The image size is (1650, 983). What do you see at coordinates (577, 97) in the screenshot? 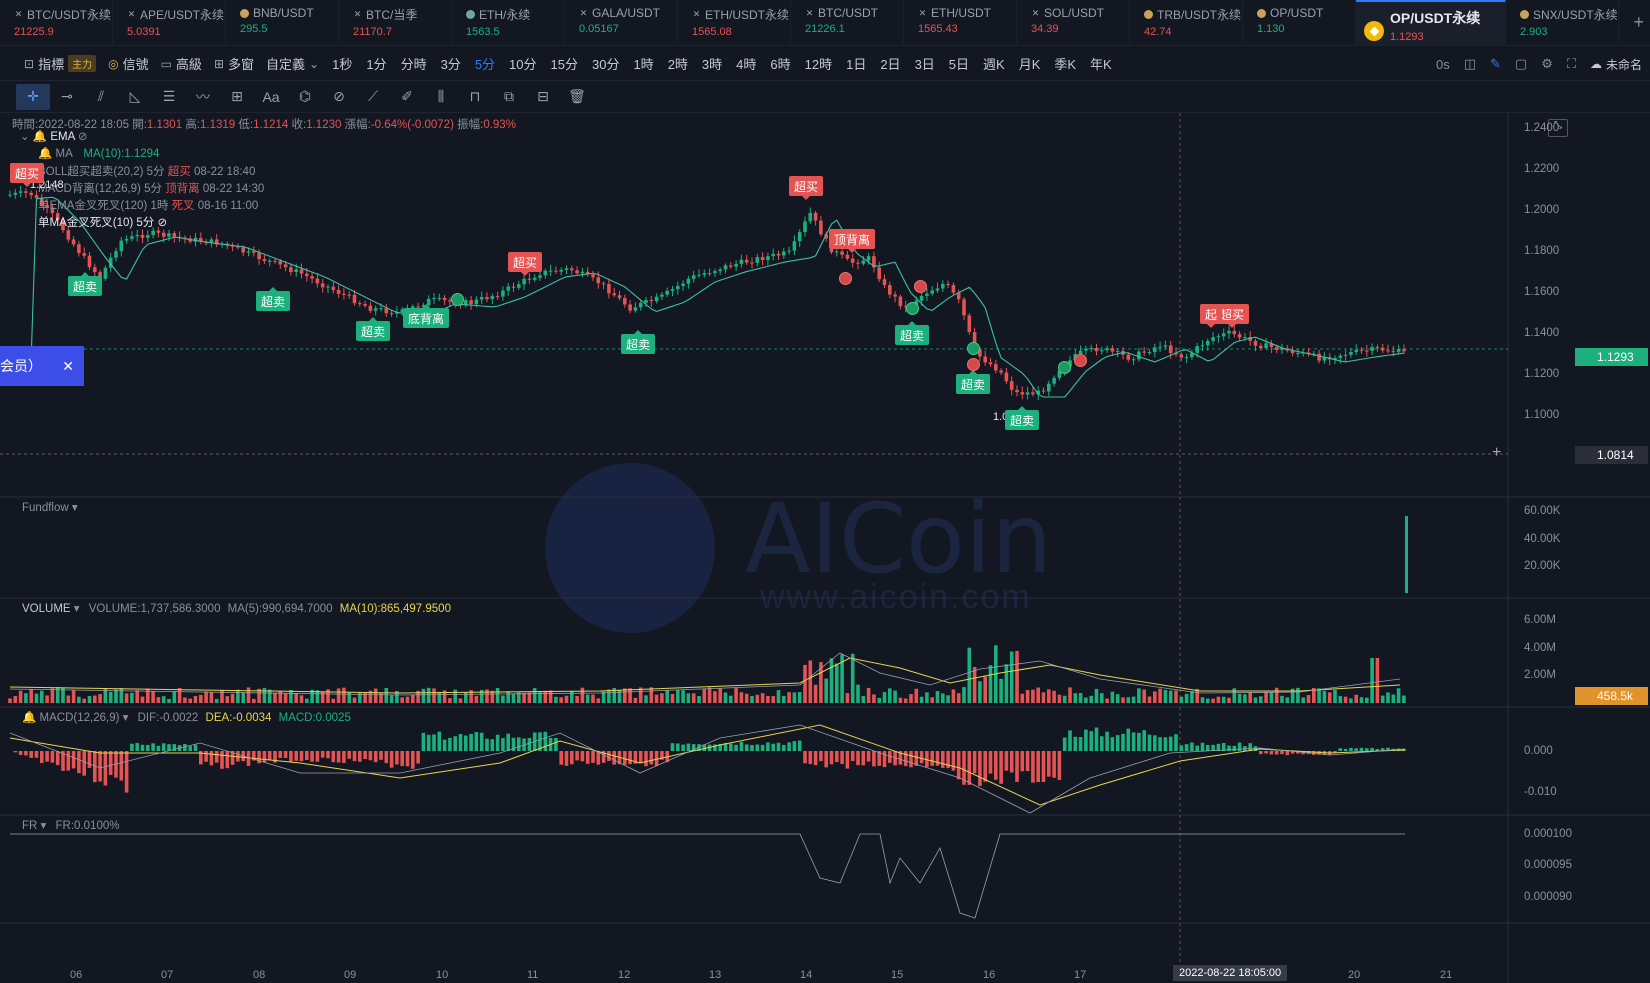
I see `trash-tool-icon: 🗑` at bounding box center [577, 97].